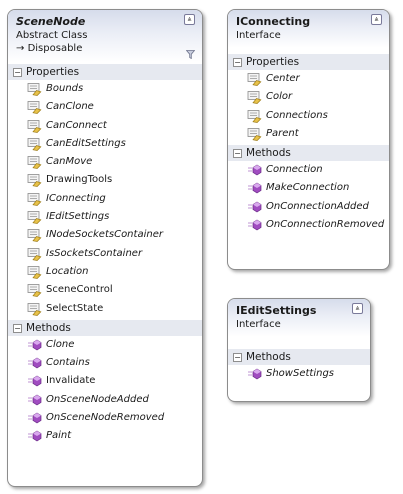  I want to click on property-item: CanEditSettings, so click(105, 144).